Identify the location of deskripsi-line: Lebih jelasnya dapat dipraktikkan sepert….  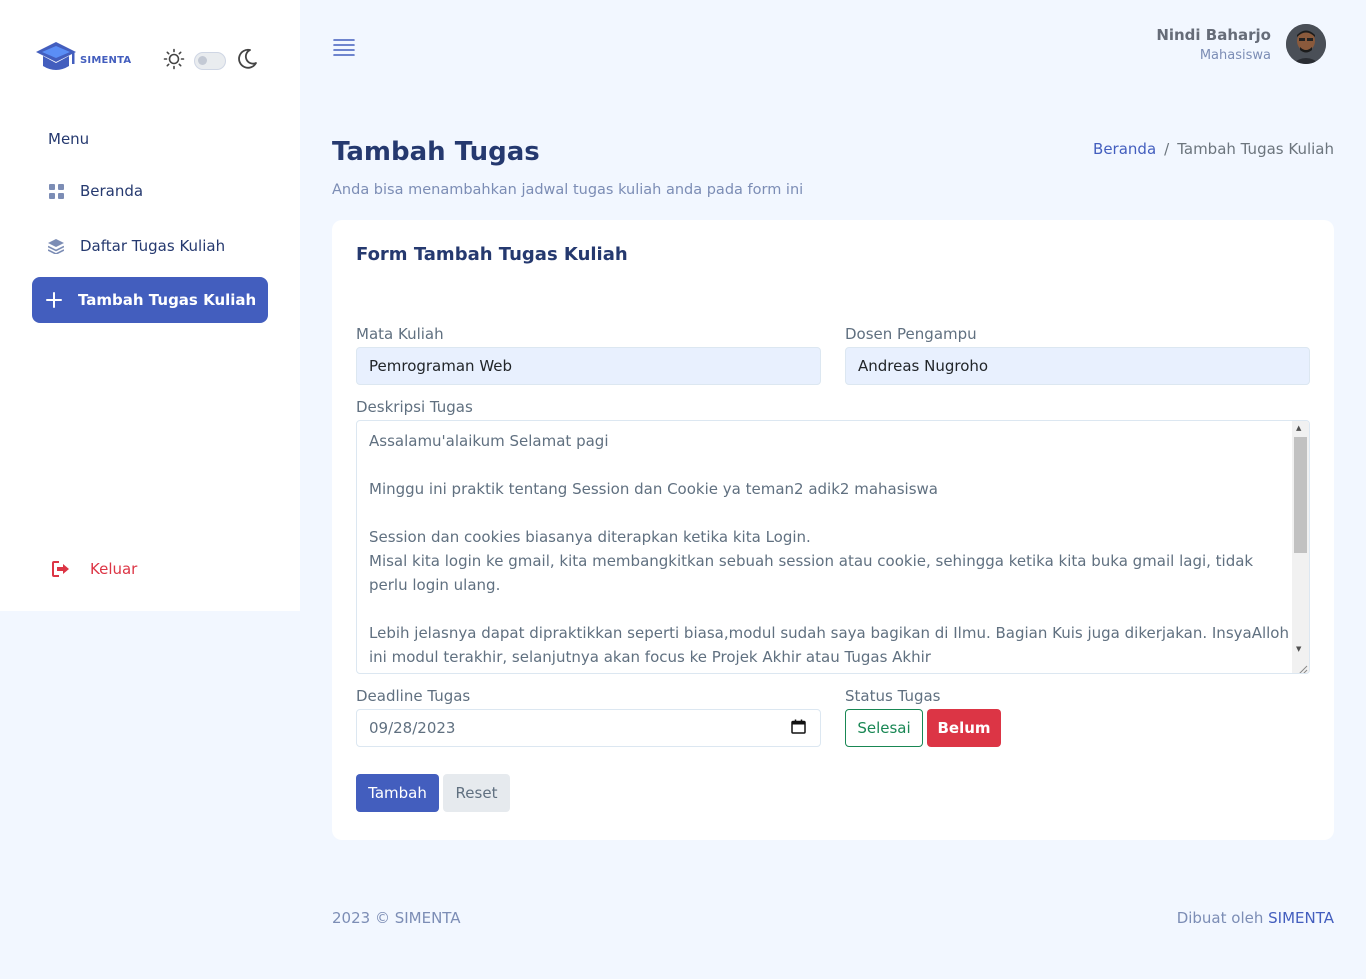
(829, 645).